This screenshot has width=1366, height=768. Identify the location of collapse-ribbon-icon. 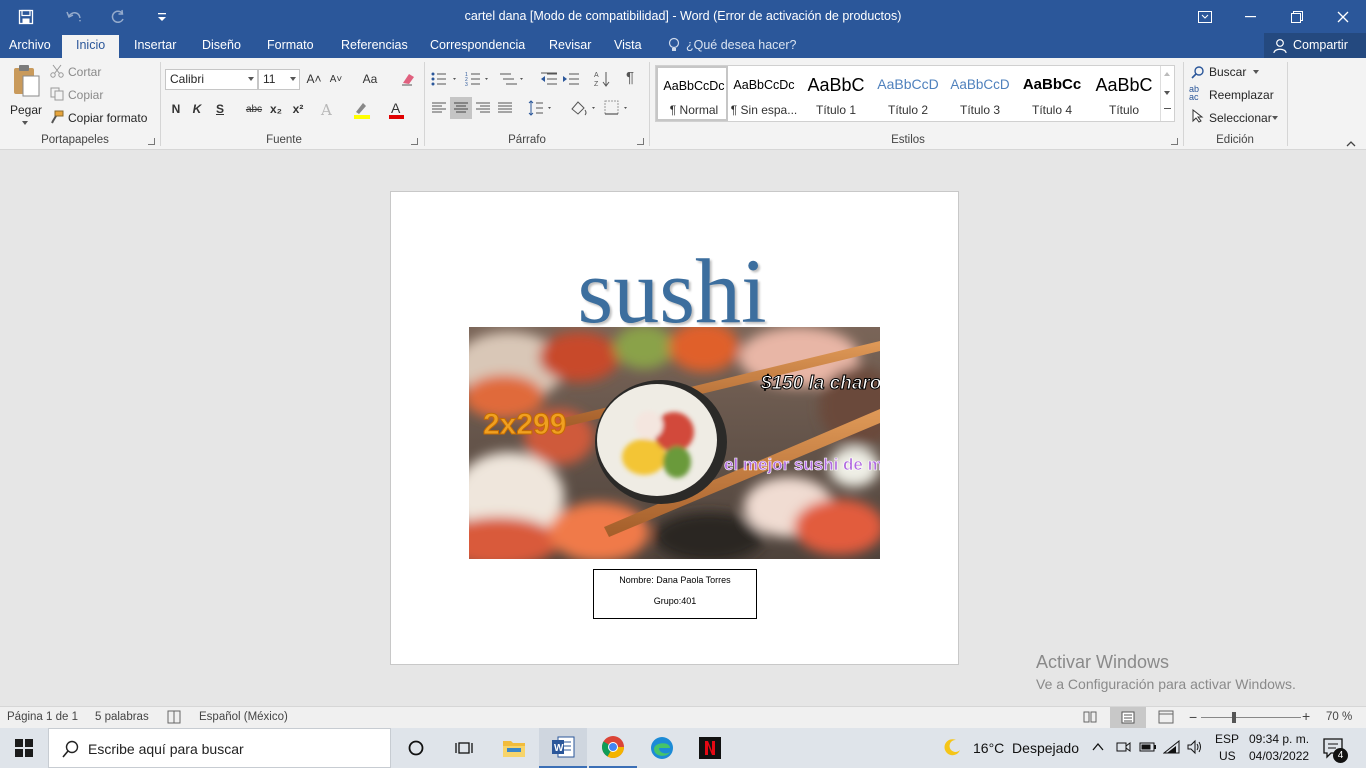
(1351, 143).